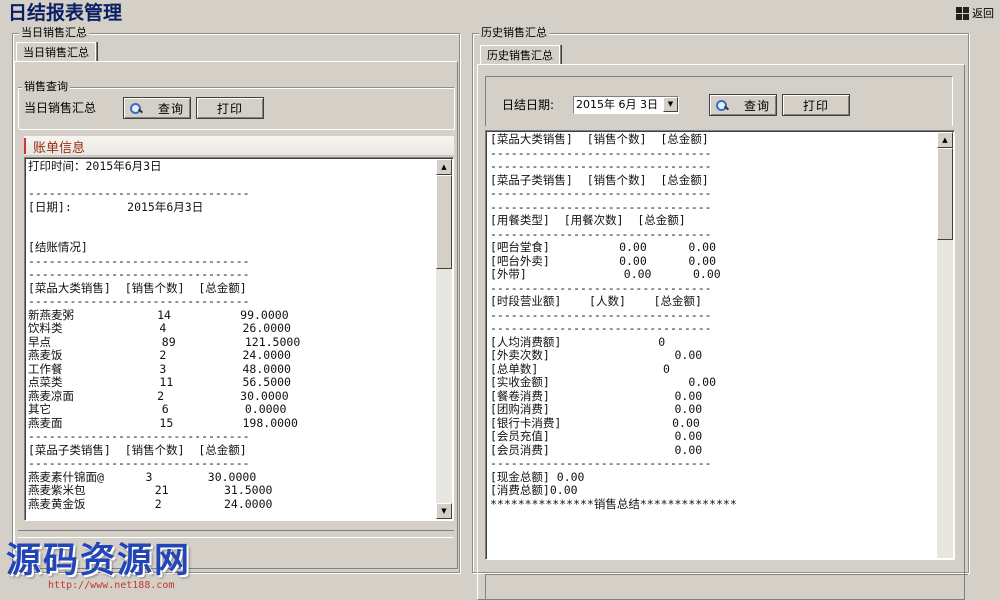 This screenshot has width=1000, height=600. Describe the element at coordinates (528, 105) in the screenshot. I see `date-label: 日结日期:` at that location.